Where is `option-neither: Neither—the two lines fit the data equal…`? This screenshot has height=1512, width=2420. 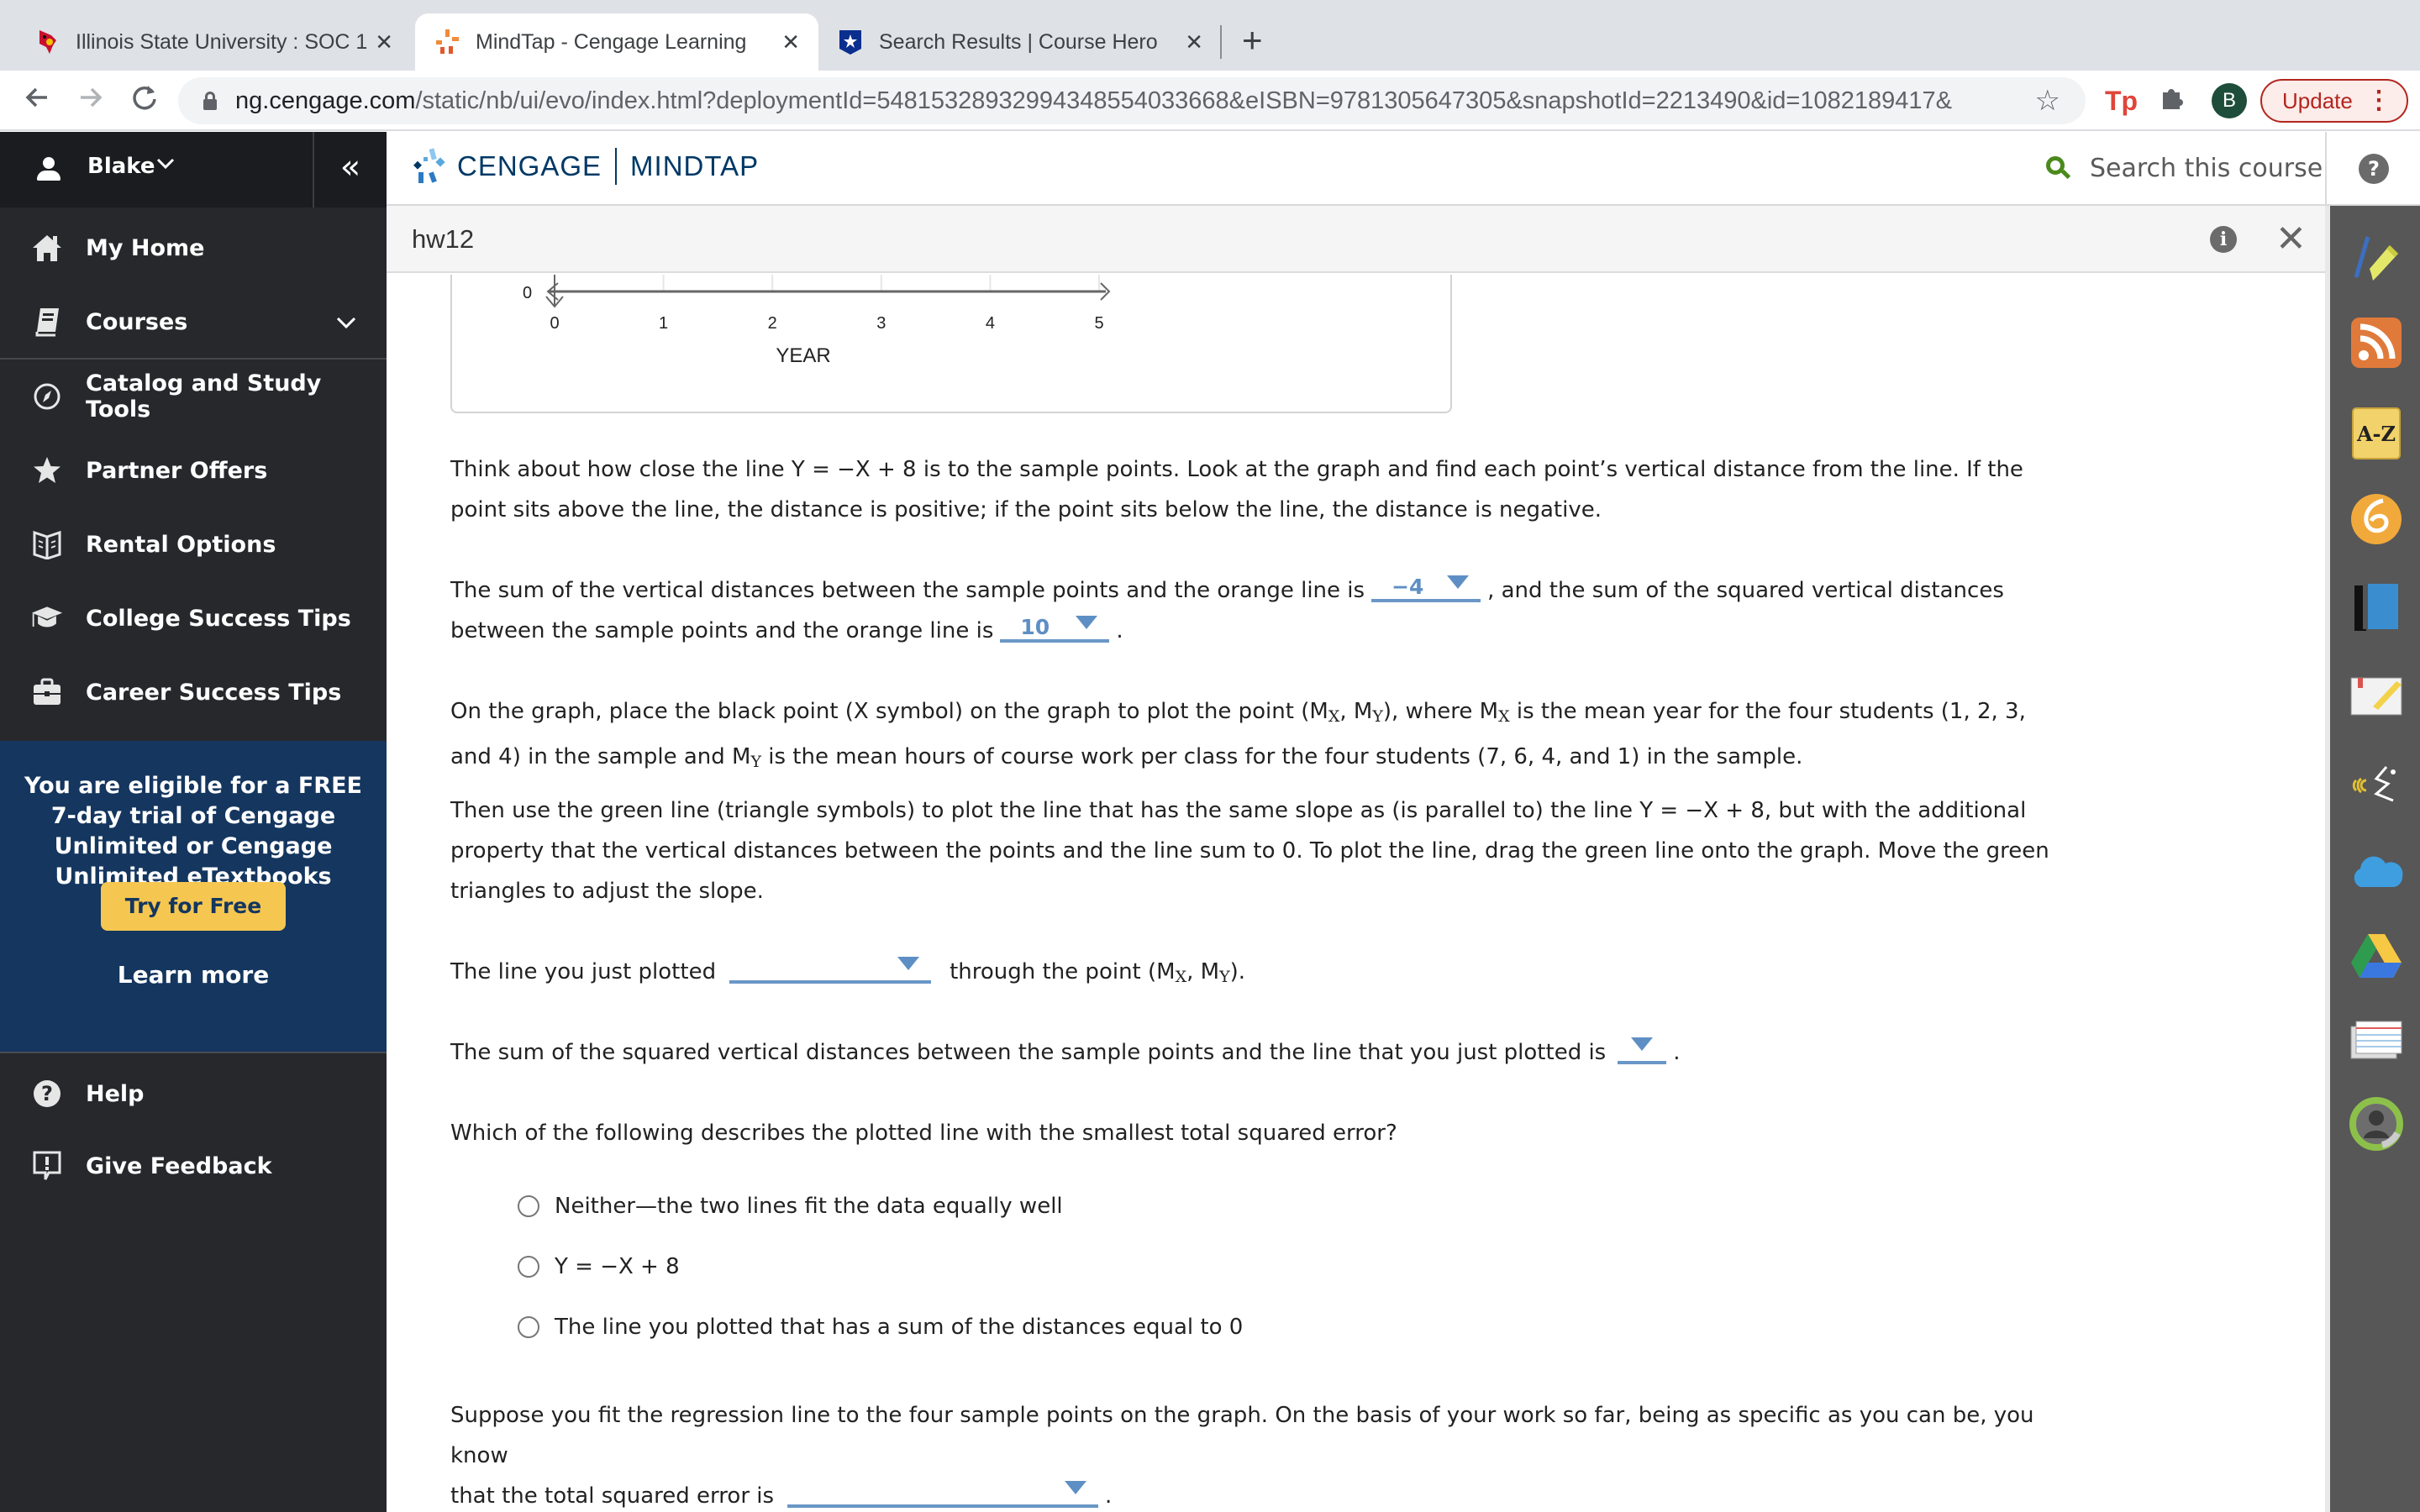
option-neither: Neither—the two lines fit the data equal… is located at coordinates (790, 1206).